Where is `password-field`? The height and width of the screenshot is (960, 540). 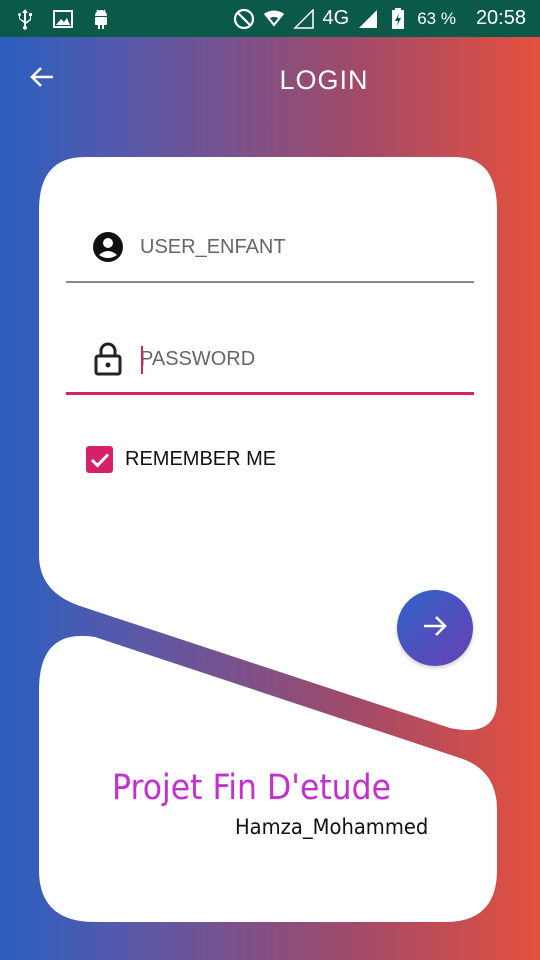 password-field is located at coordinates (270, 360).